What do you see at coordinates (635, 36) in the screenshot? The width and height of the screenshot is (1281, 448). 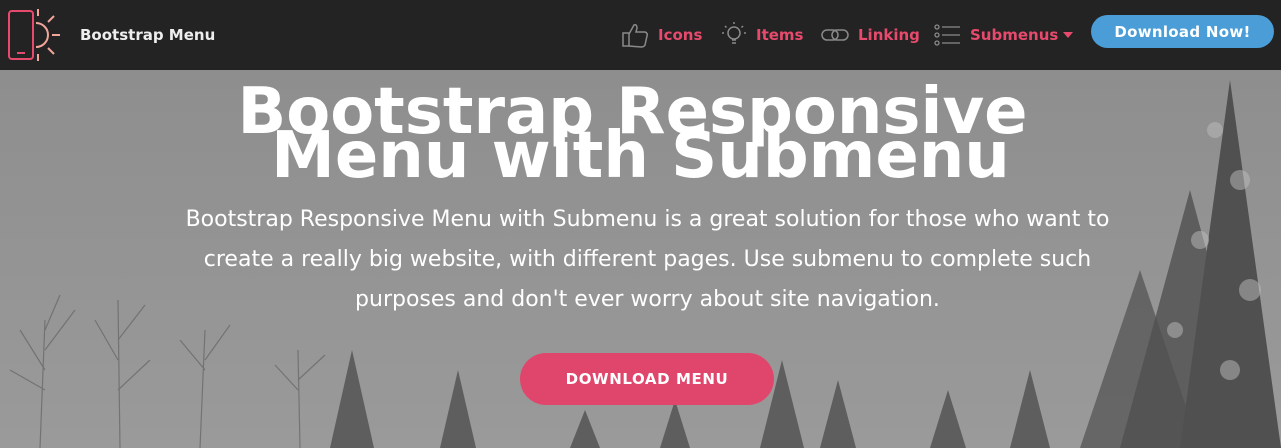 I see `thumbs-up-icon` at bounding box center [635, 36].